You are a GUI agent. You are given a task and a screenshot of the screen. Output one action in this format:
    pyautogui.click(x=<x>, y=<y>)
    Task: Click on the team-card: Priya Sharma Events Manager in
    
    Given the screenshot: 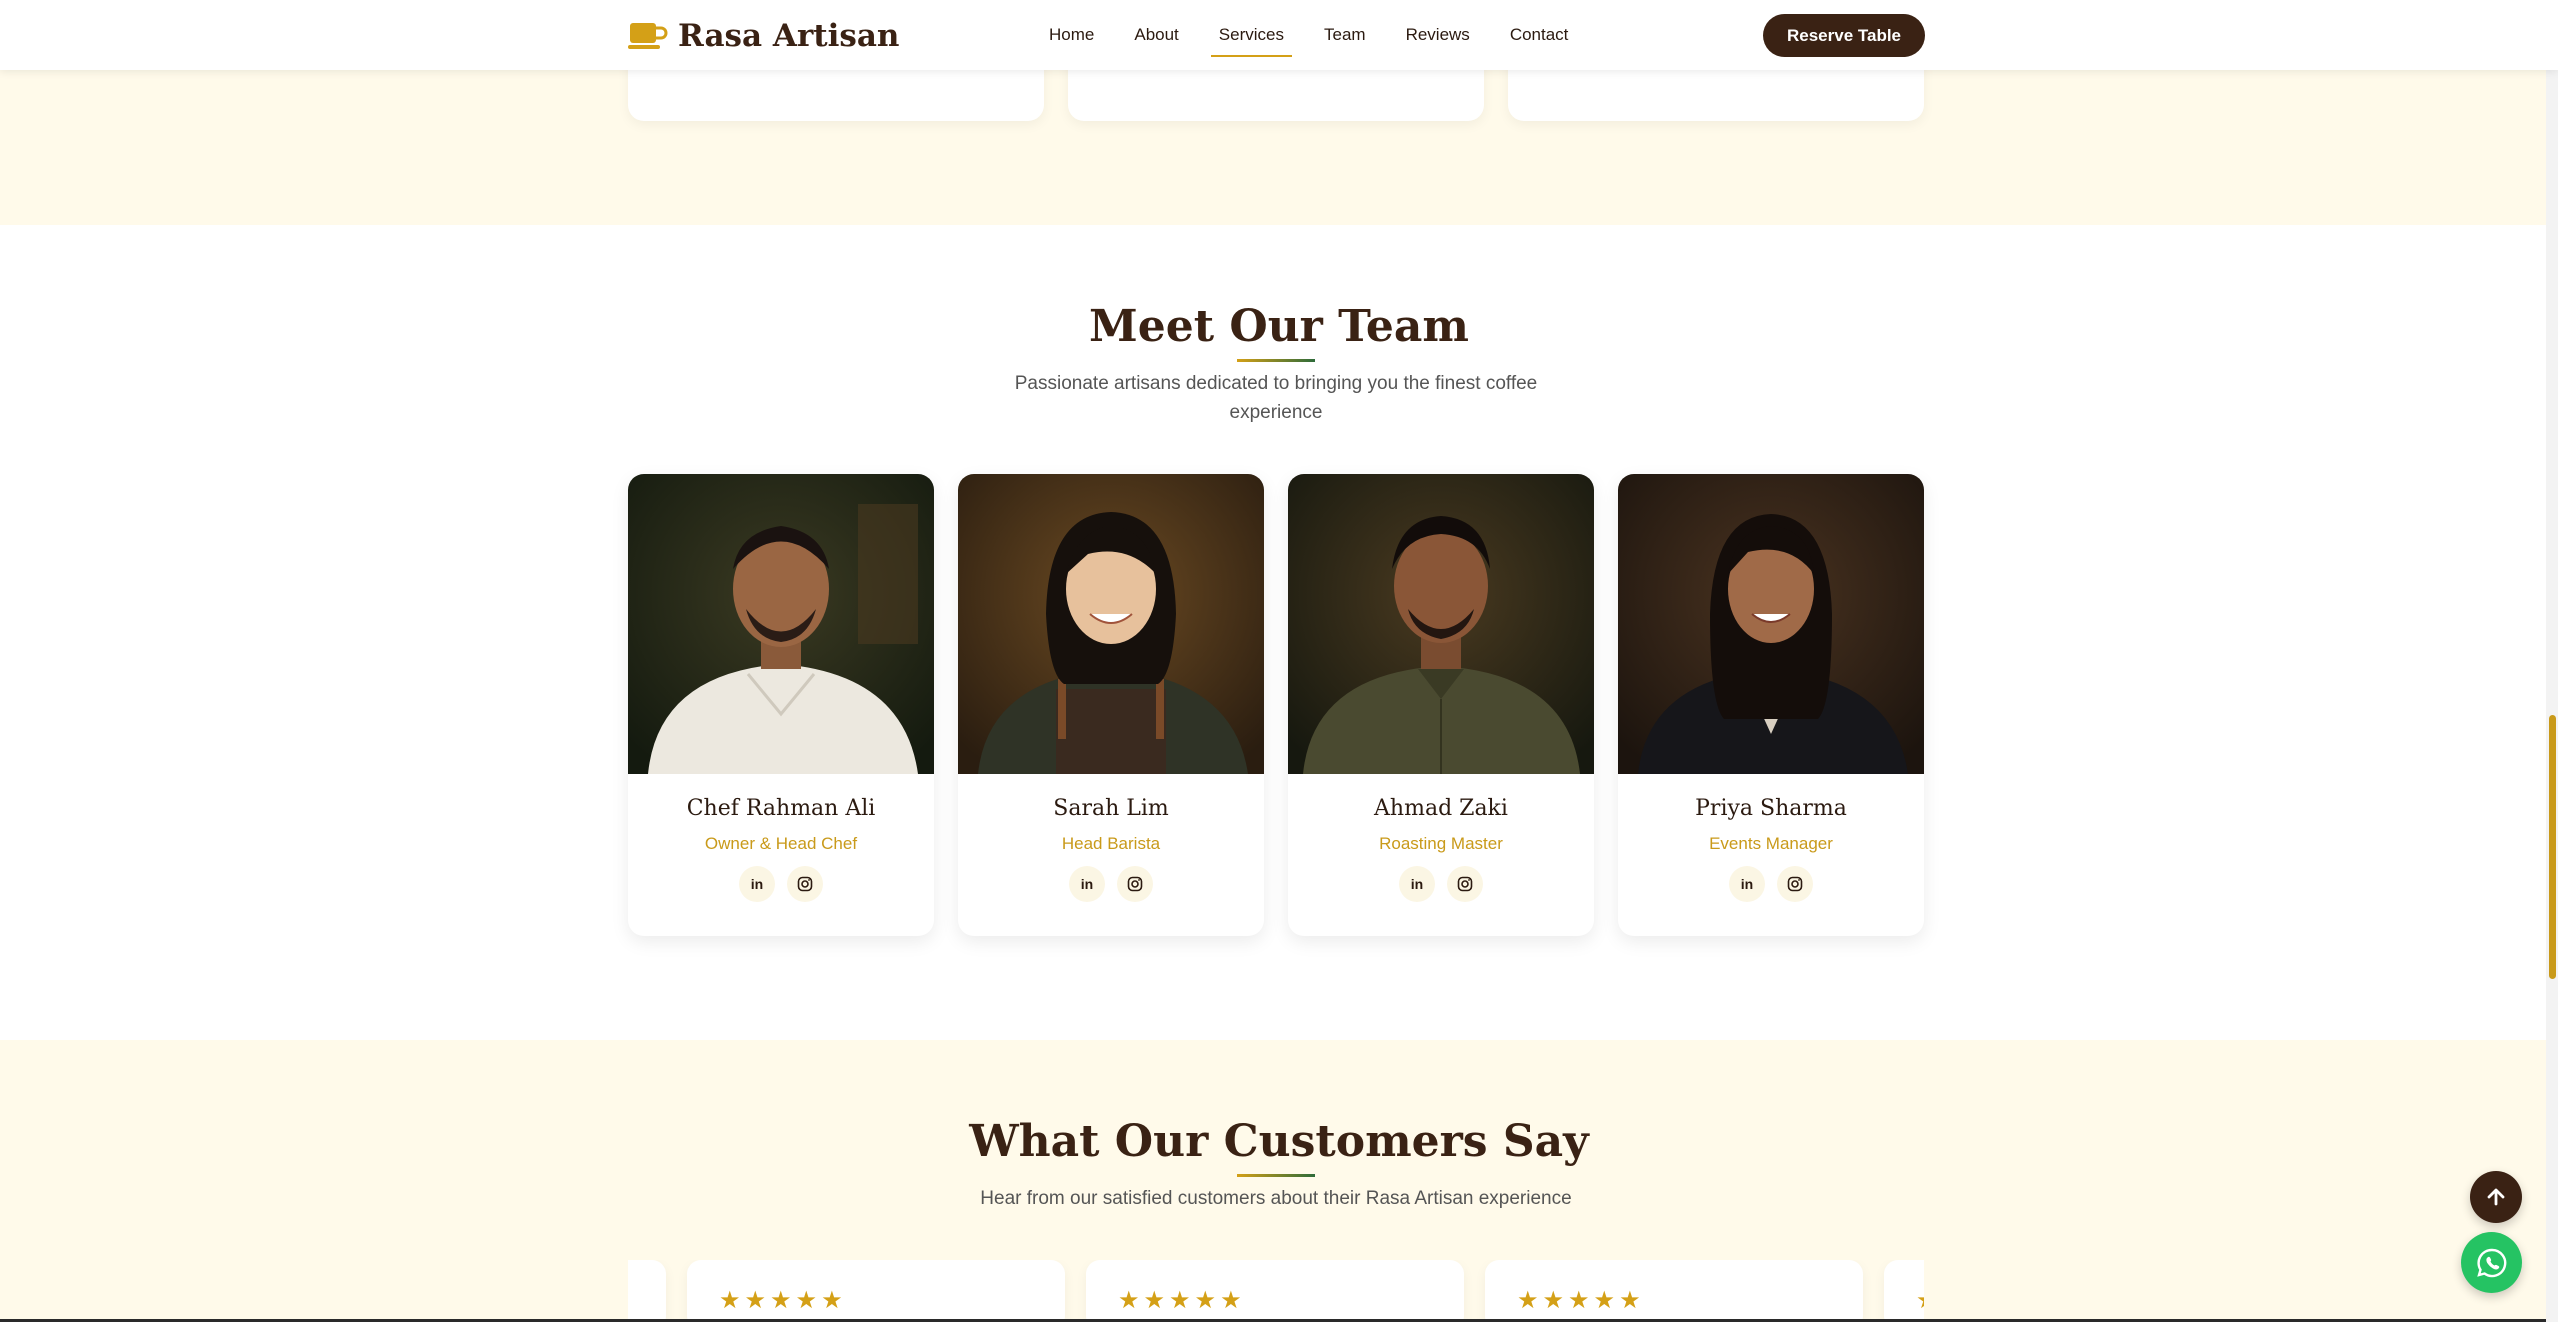 What is the action you would take?
    pyautogui.click(x=1771, y=705)
    